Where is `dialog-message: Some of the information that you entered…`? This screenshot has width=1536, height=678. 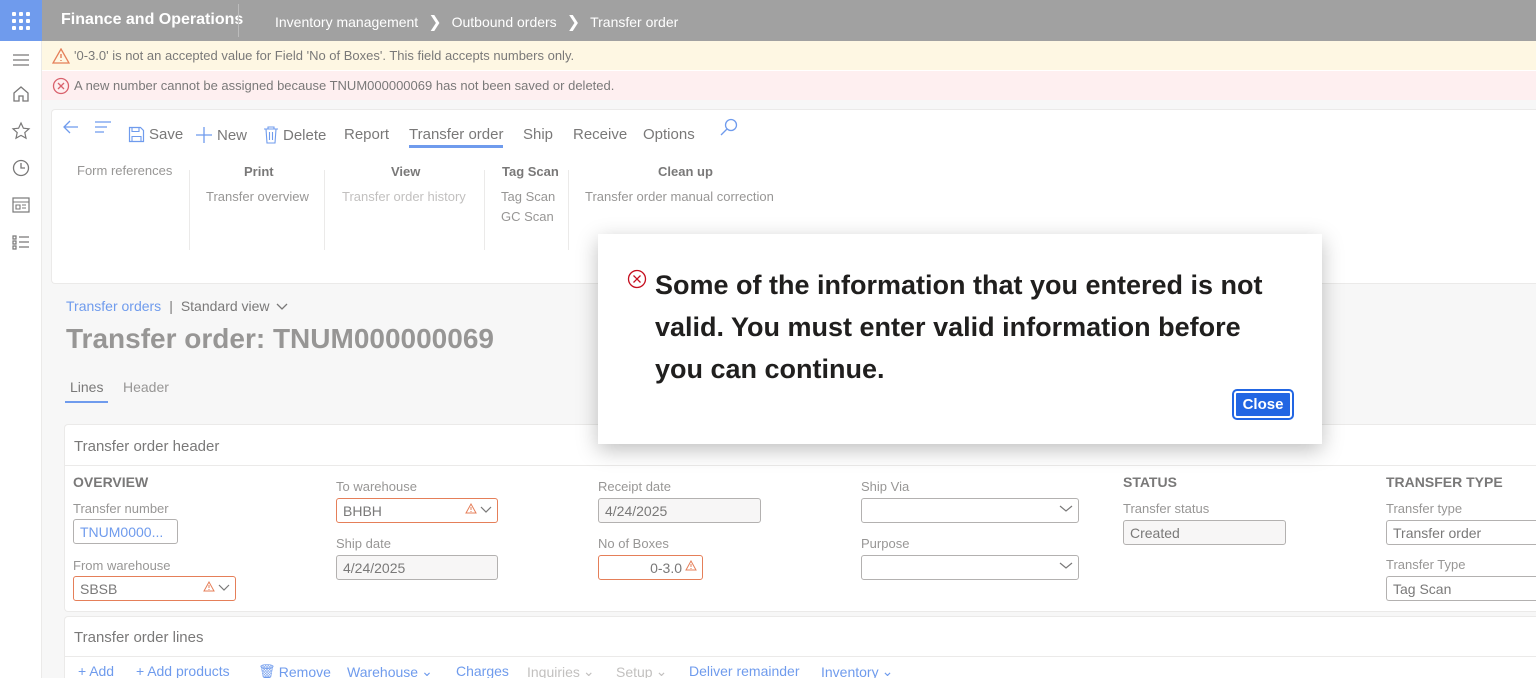
dialog-message: Some of the information that you entered… is located at coordinates (959, 327).